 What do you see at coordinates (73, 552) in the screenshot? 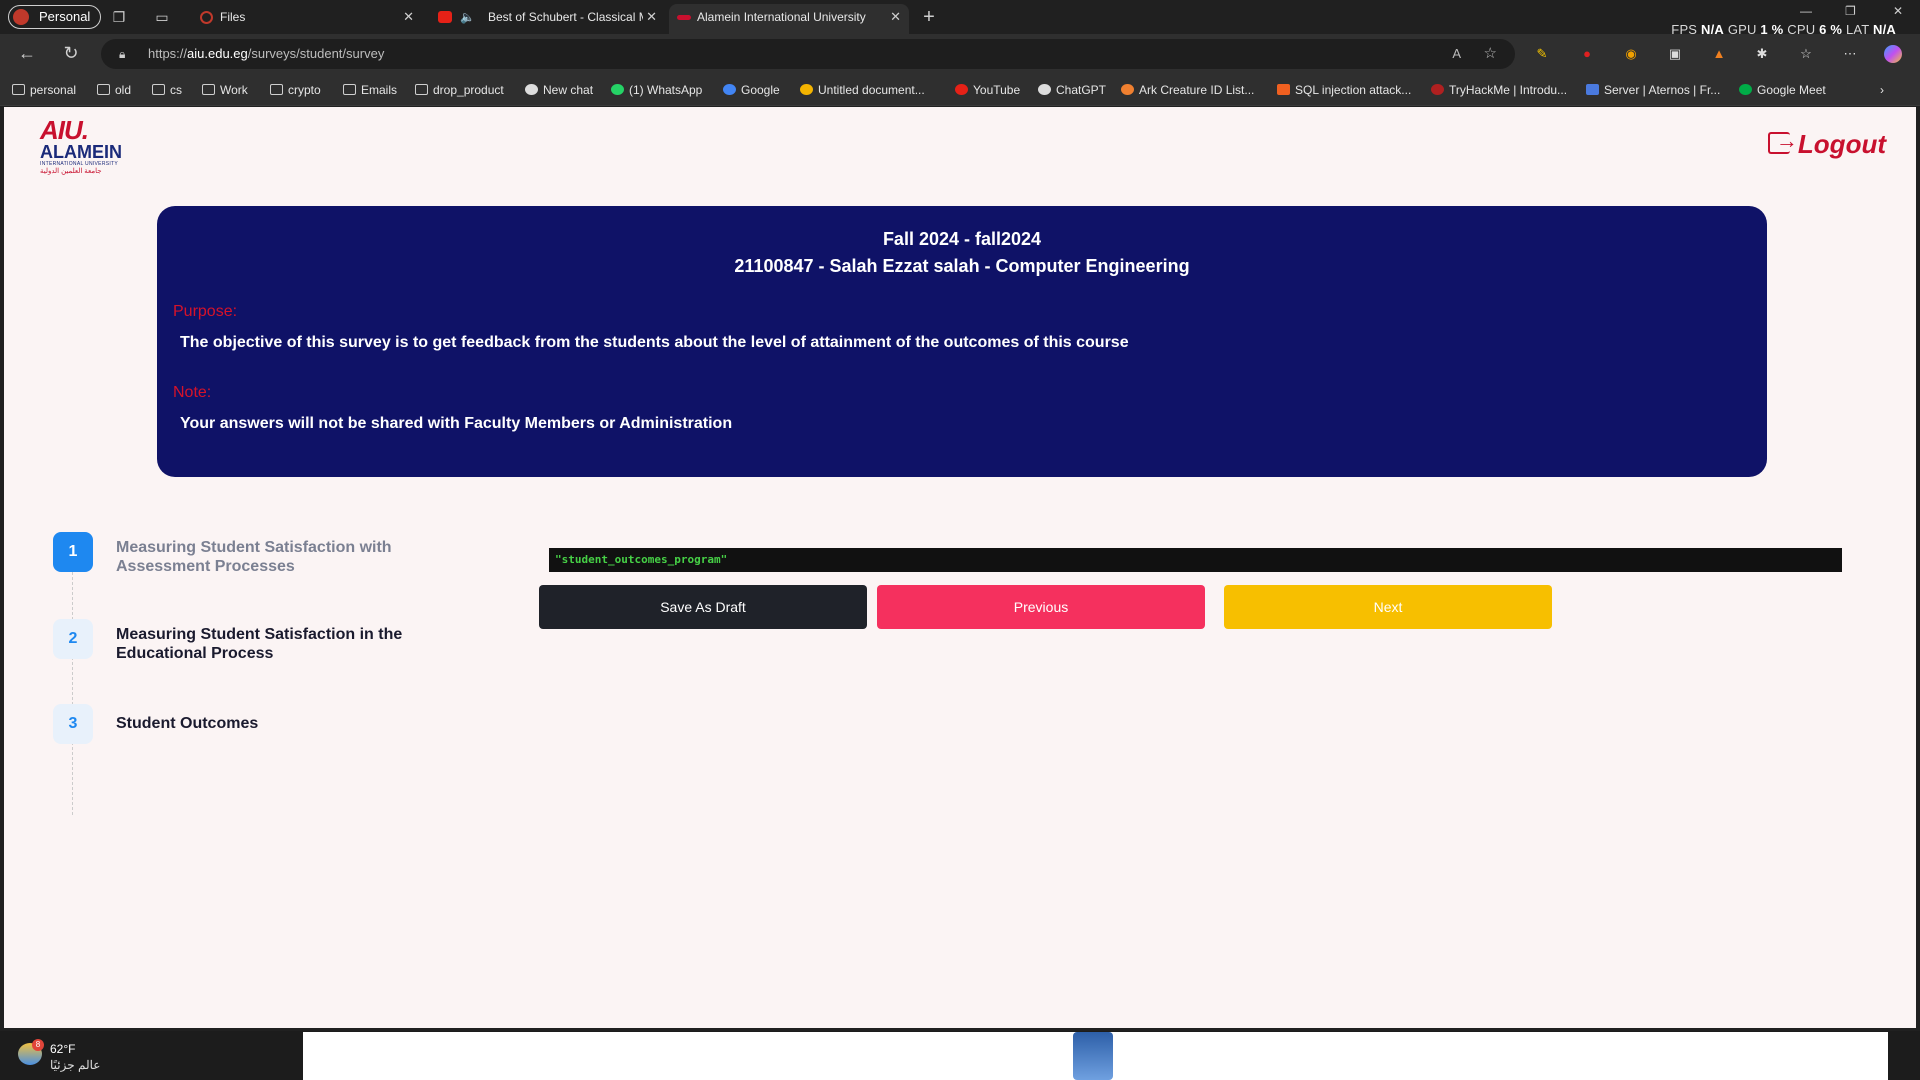
I see `step-number: 1` at bounding box center [73, 552].